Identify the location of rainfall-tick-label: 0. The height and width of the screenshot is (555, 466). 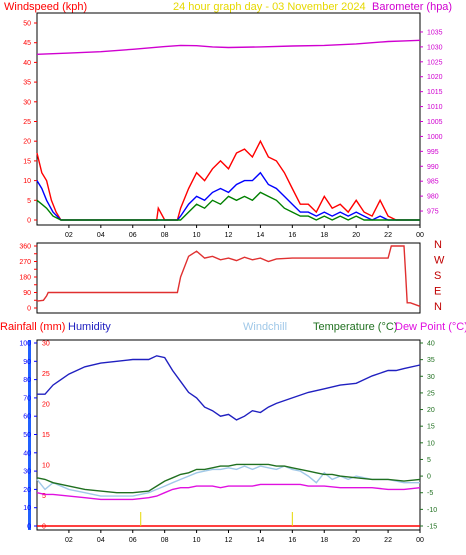
(44, 527).